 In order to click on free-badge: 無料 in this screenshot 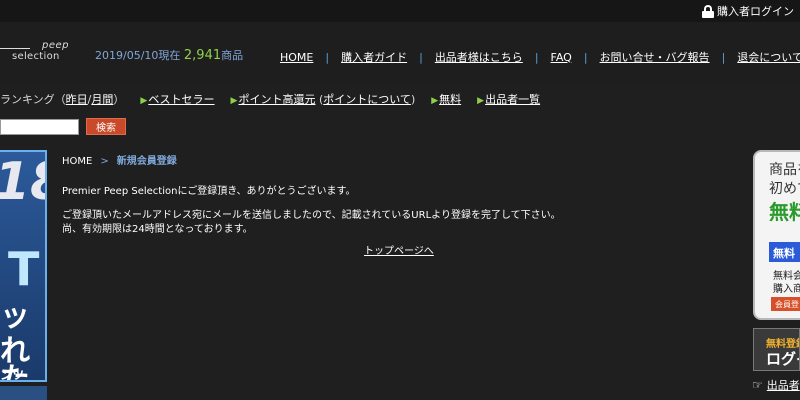, I will do `click(784, 252)`.